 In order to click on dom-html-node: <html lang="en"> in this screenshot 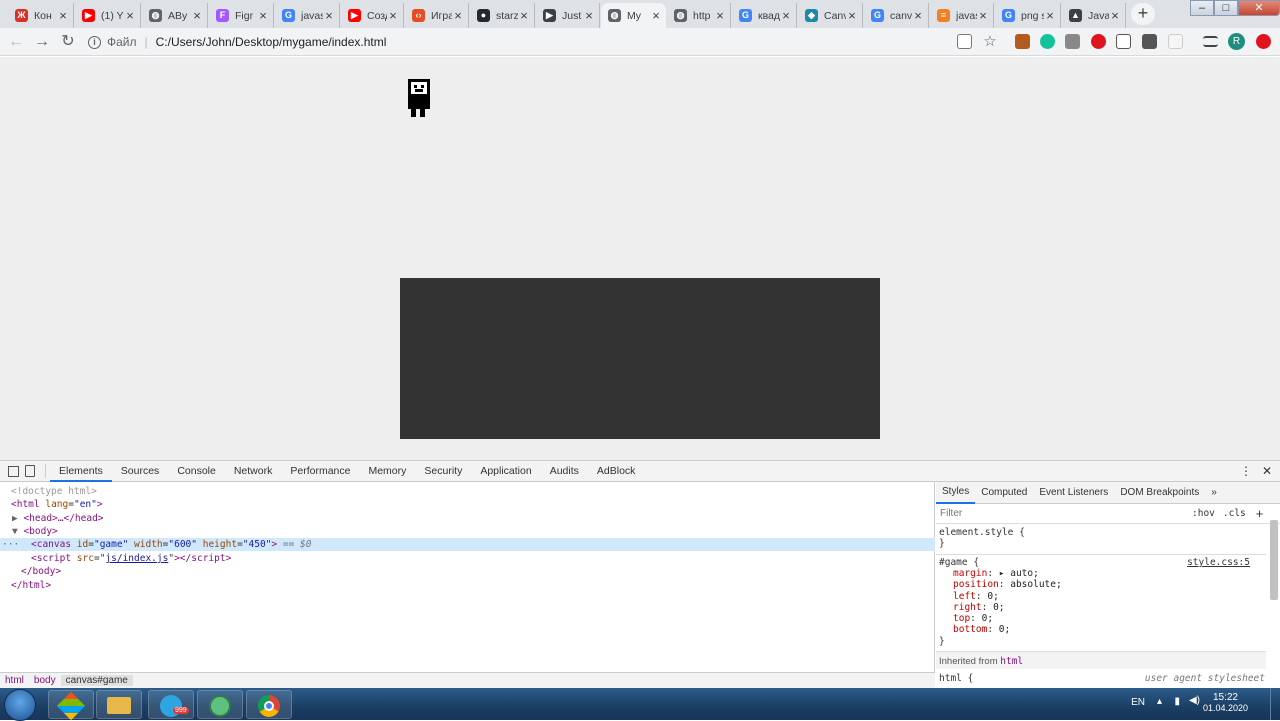, I will do `click(467, 504)`.